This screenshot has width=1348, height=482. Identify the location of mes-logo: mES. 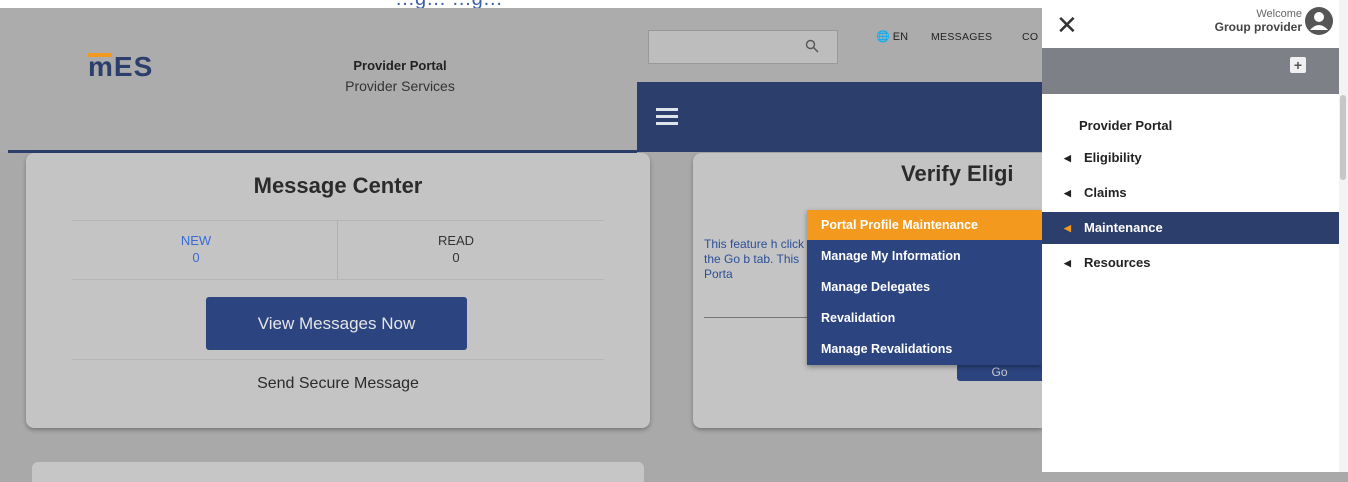
(128, 65).